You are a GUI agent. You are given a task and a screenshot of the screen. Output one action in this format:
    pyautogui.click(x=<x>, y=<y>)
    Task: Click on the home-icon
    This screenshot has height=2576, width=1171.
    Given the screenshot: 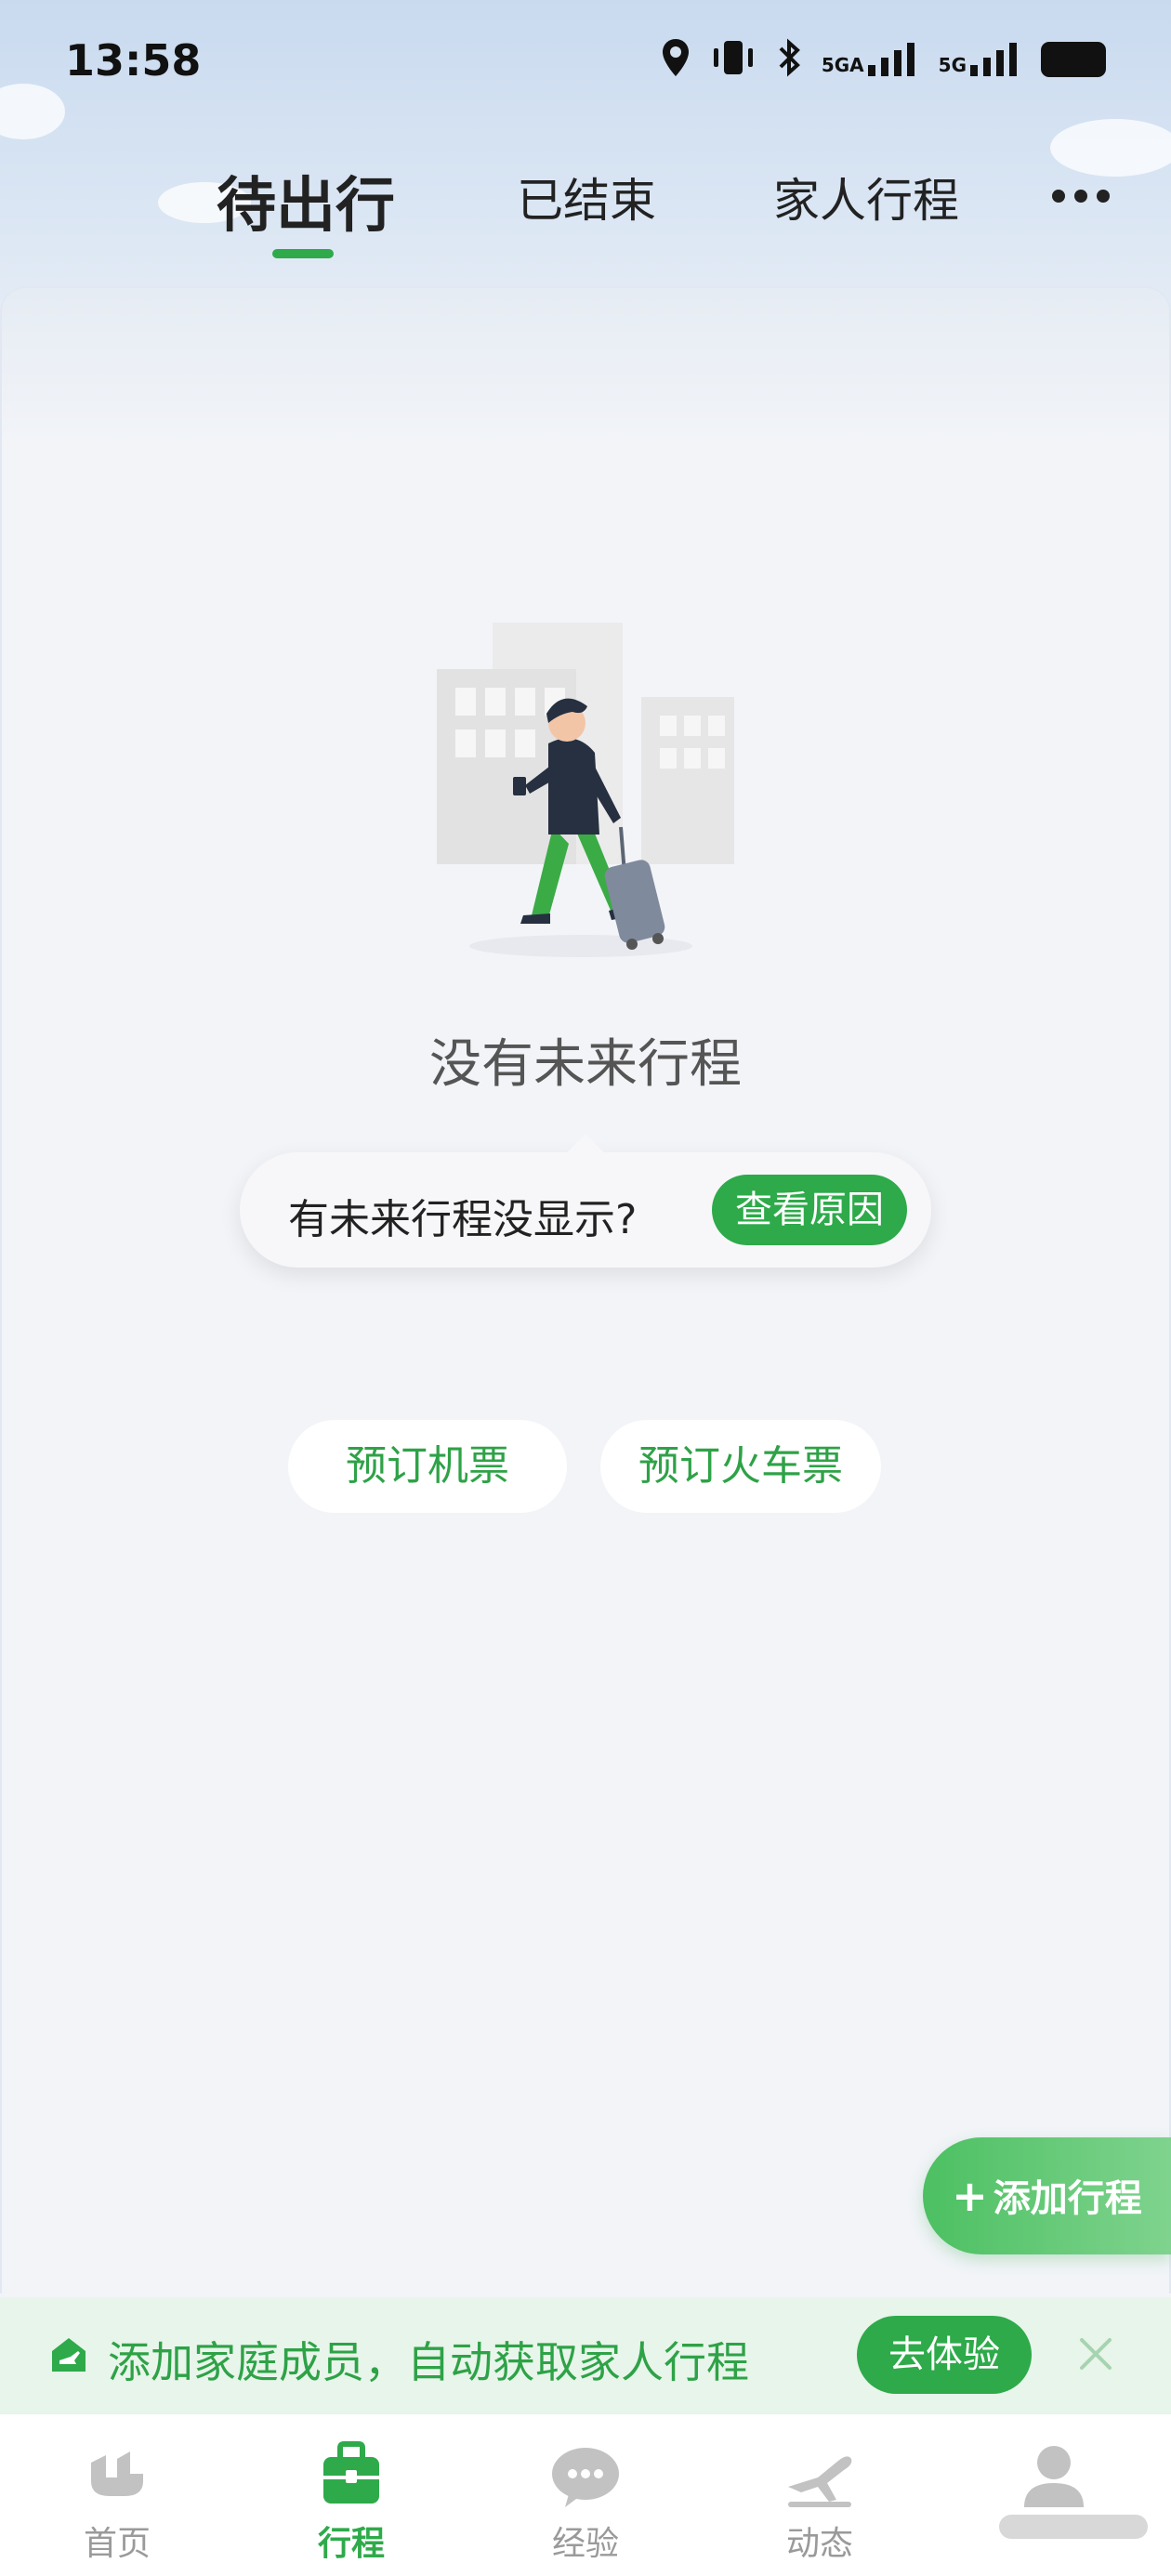 What is the action you would take?
    pyautogui.click(x=117, y=2473)
    